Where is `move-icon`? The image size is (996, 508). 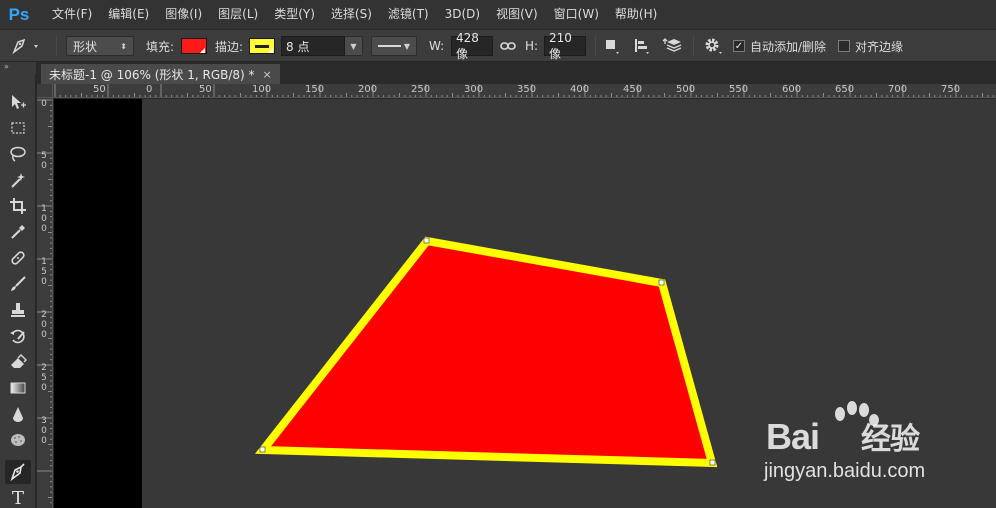
move-icon is located at coordinates (19, 102).